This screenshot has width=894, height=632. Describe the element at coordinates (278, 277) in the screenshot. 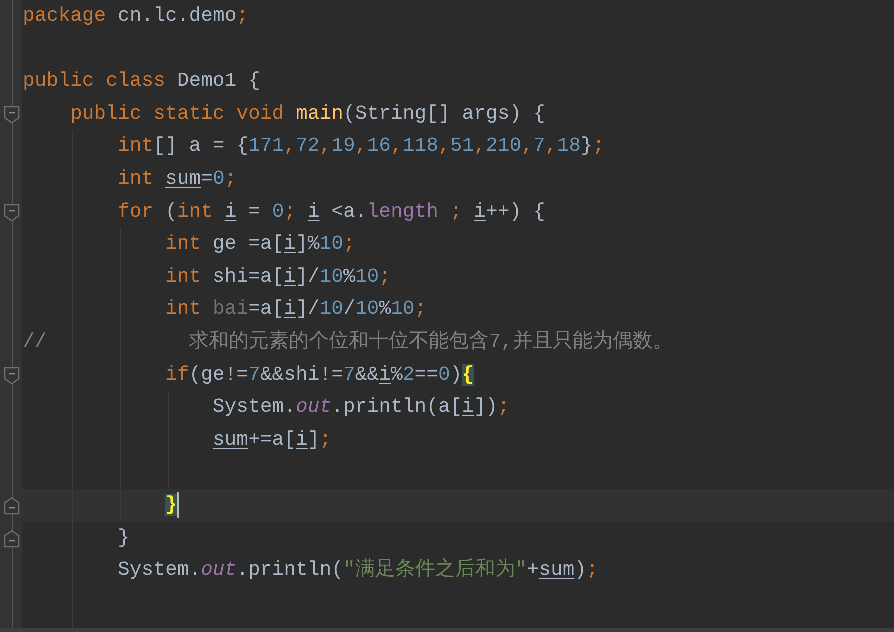

I see `code-line: int shi=a[i]/10%10;` at that location.